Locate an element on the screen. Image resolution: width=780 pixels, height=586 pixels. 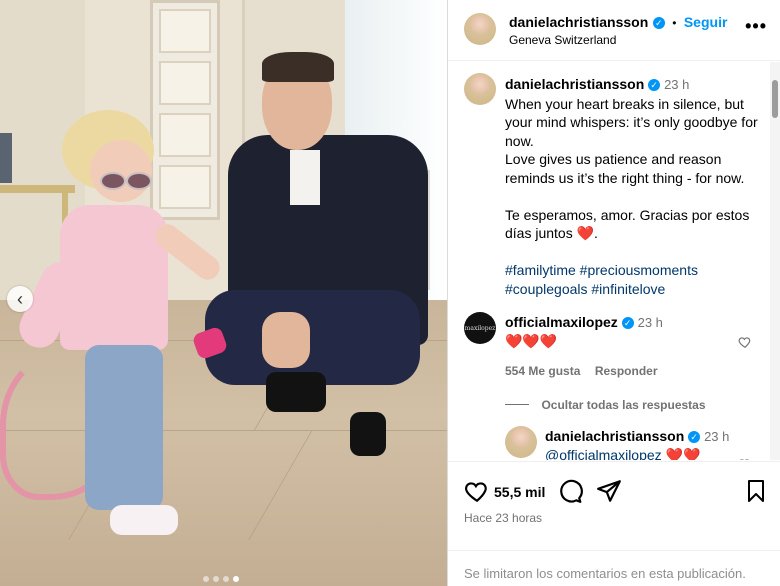
post-location: Geneva Switzerland is located at coordinates (562, 40).